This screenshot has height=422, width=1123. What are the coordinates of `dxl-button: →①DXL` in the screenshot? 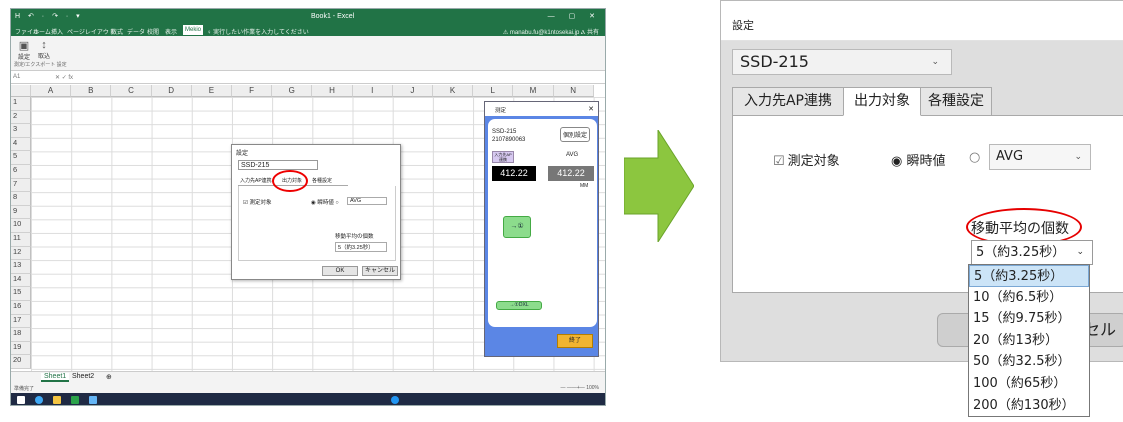 It's located at (519, 305).